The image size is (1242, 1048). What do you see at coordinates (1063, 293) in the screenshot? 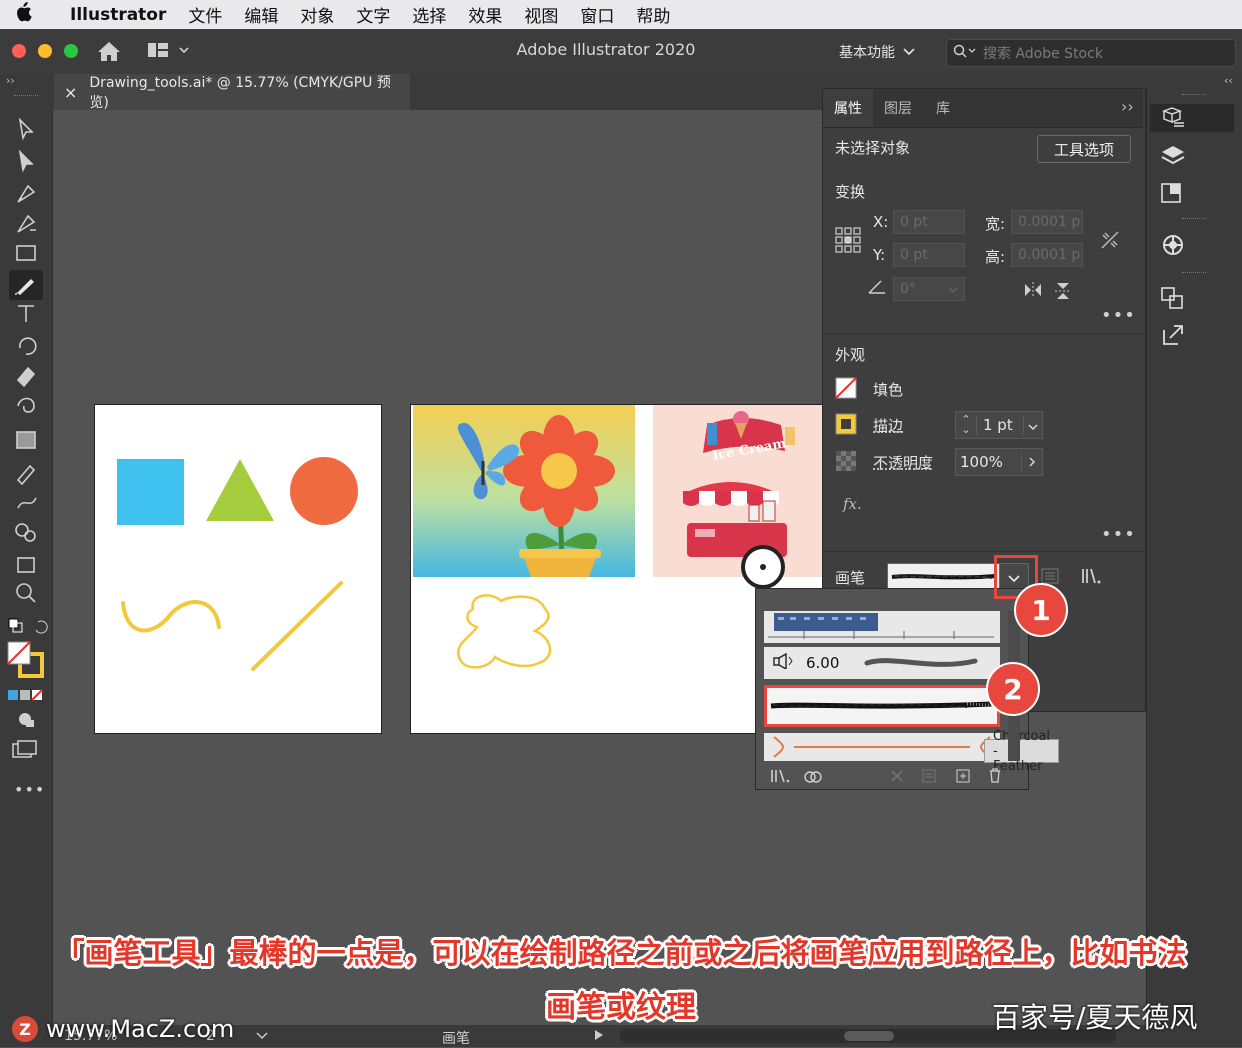
I see `flip-vertical-icon` at bounding box center [1063, 293].